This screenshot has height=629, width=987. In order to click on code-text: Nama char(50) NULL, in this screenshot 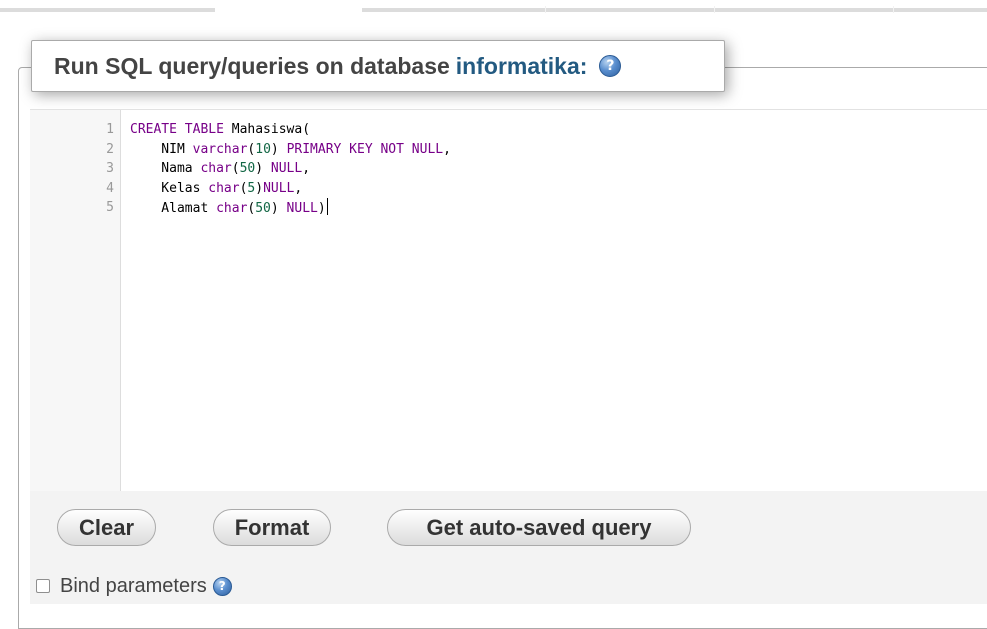, I will do `click(220, 169)`.